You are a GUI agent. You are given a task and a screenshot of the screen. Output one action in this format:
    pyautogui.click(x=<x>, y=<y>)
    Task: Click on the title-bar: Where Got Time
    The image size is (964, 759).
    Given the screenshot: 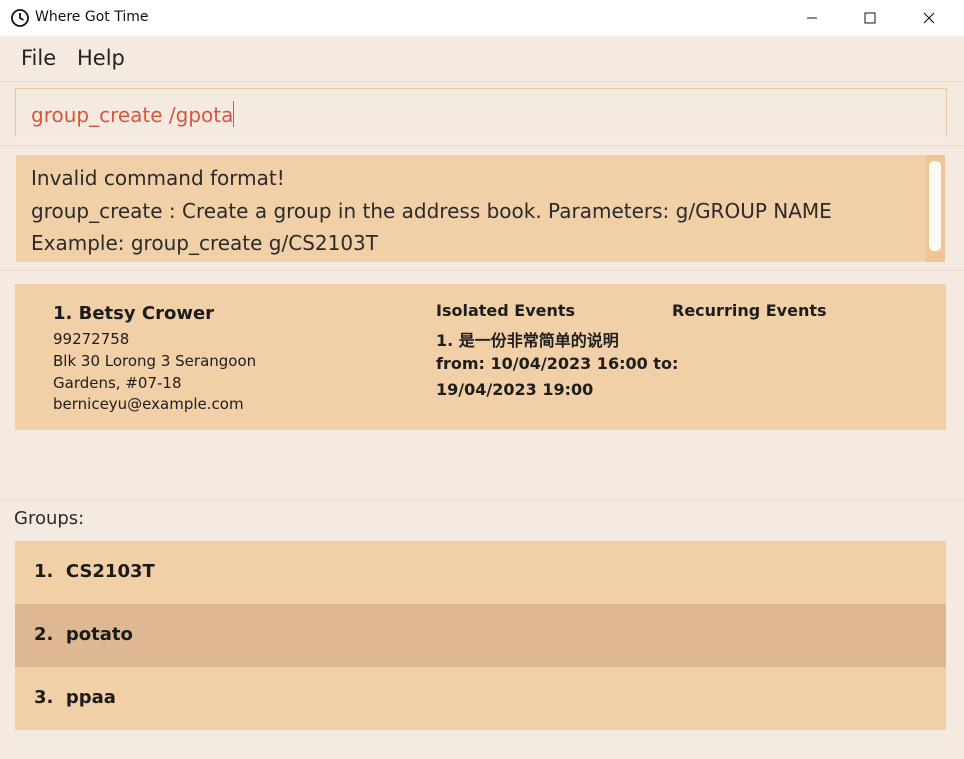 What is the action you would take?
    pyautogui.click(x=482, y=18)
    